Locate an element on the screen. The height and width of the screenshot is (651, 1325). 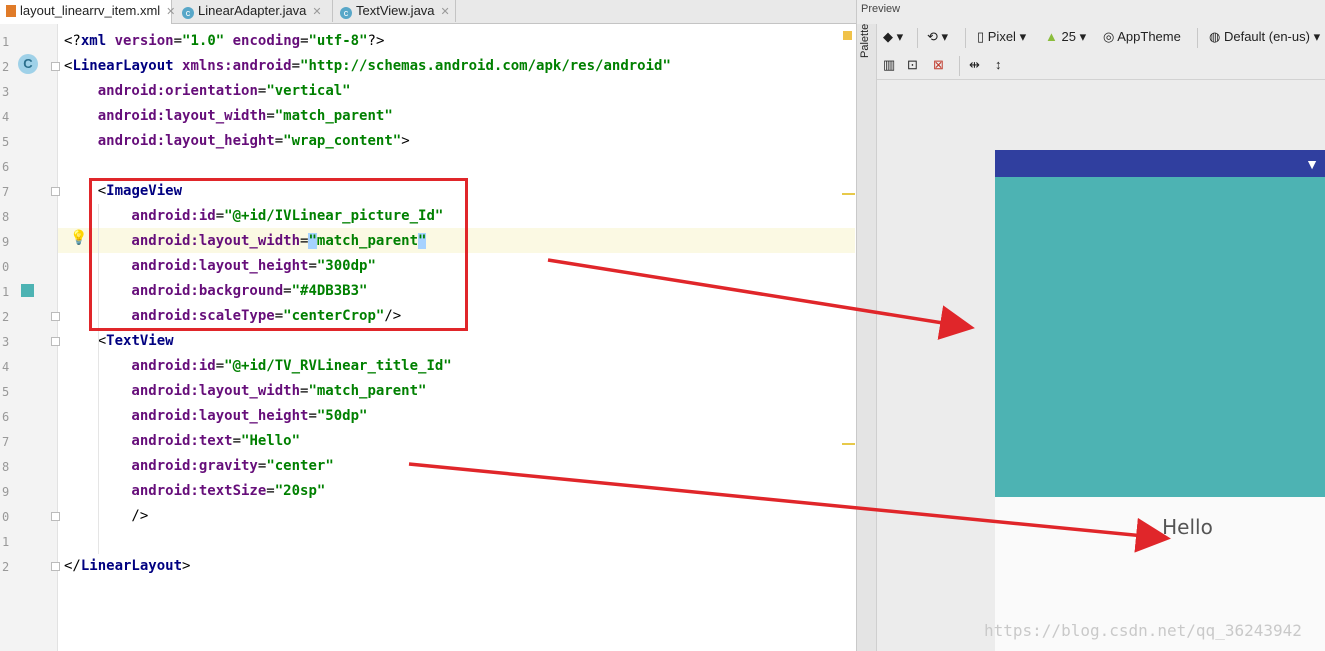
code-line: android:text="Hello" is located at coordinates (182, 441).